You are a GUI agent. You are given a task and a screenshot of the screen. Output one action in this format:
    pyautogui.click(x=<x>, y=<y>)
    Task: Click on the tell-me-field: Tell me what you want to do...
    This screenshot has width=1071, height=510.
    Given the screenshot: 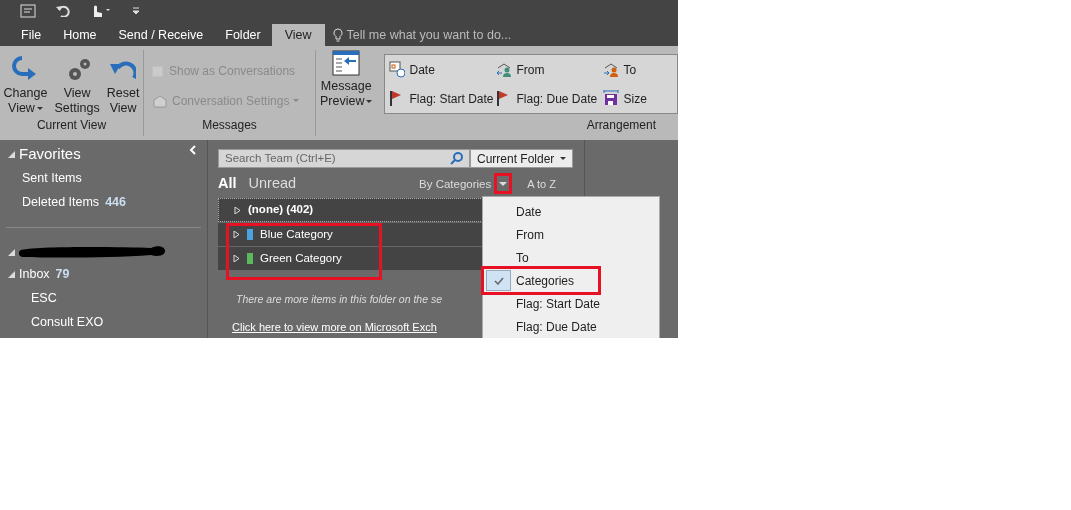 What is the action you would take?
    pyautogui.click(x=422, y=35)
    